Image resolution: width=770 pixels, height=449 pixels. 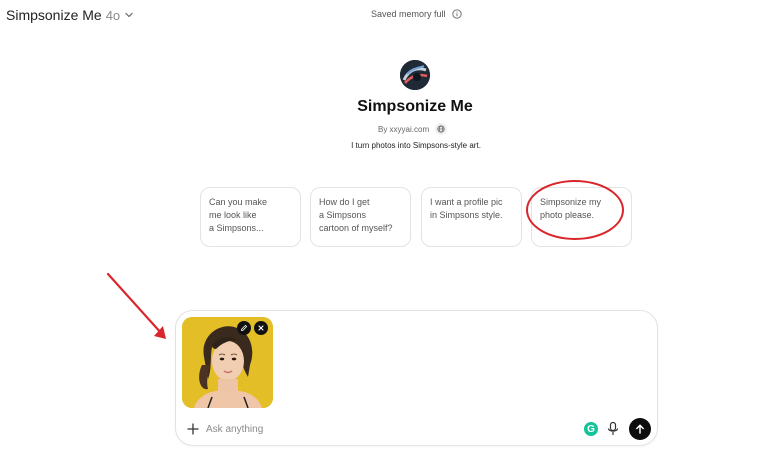 What do you see at coordinates (416, 145) in the screenshot?
I see `gpt-tagline: I turn photos into Simpsons-style art.` at bounding box center [416, 145].